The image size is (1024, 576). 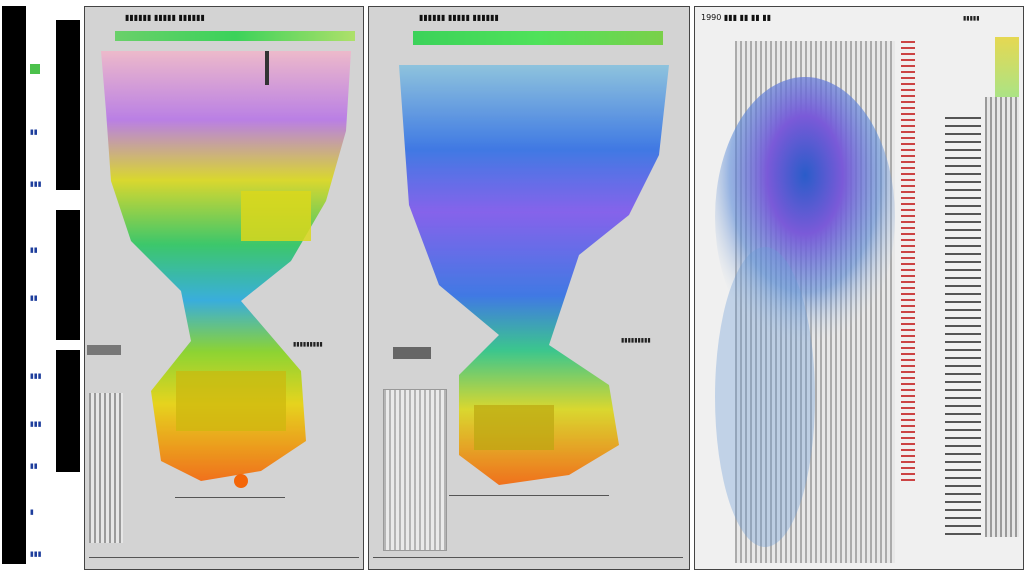 I want to click on legend-colorbar, so click(x=908, y=261).